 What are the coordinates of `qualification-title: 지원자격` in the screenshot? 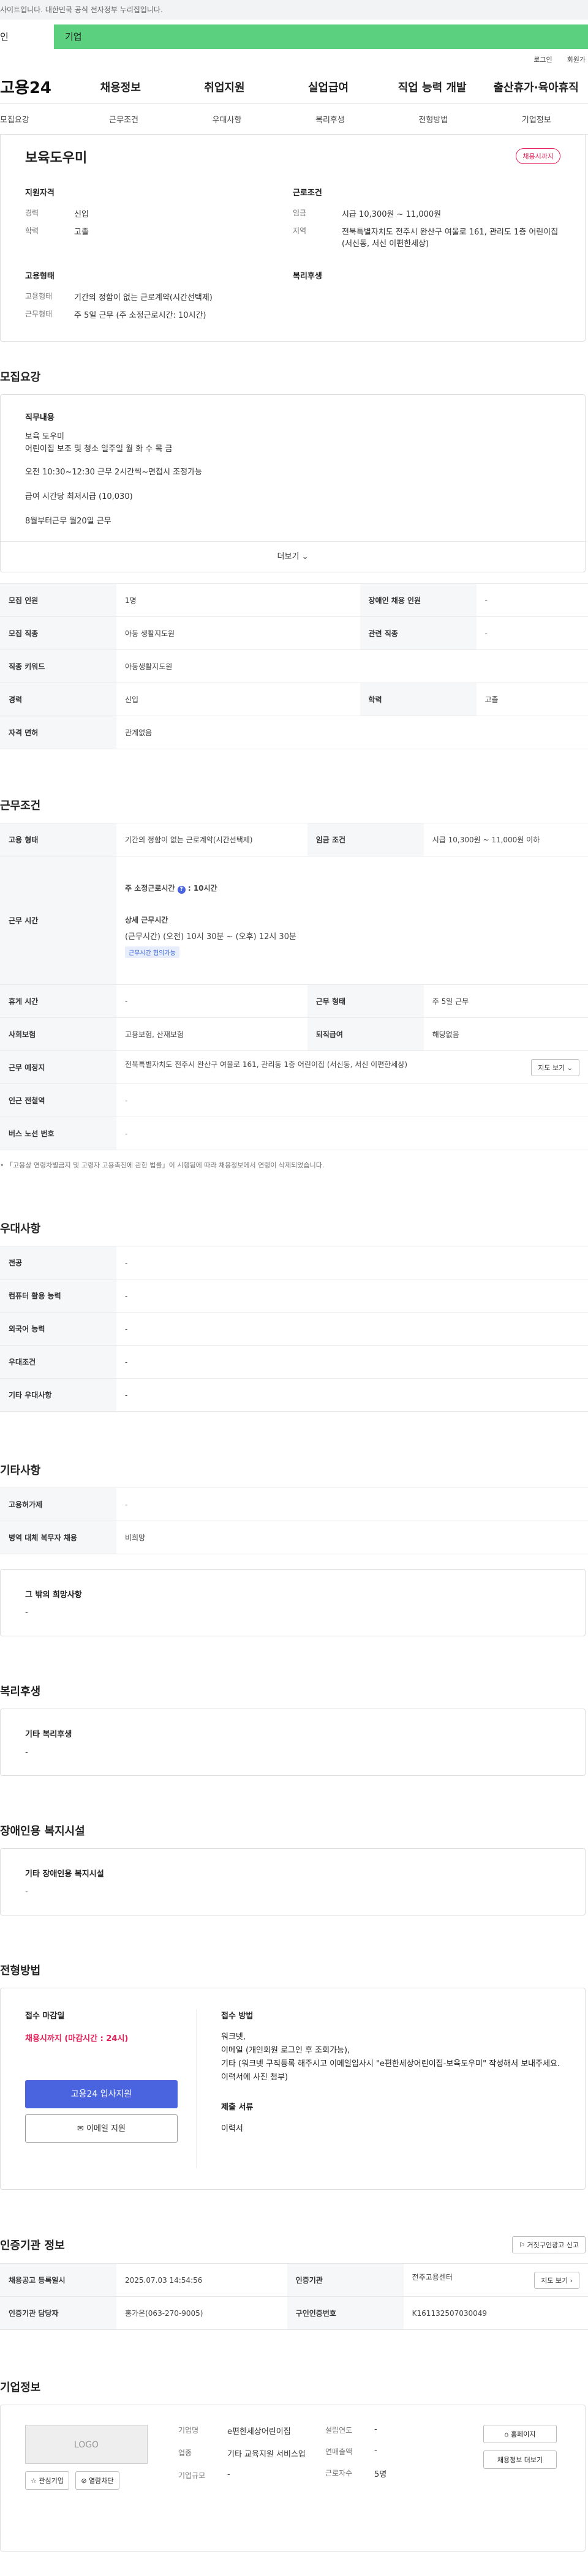 It's located at (159, 192).